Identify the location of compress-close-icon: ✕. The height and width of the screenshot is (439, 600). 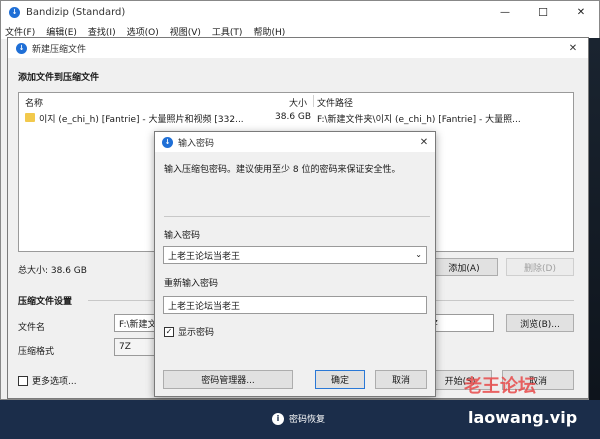
(573, 48).